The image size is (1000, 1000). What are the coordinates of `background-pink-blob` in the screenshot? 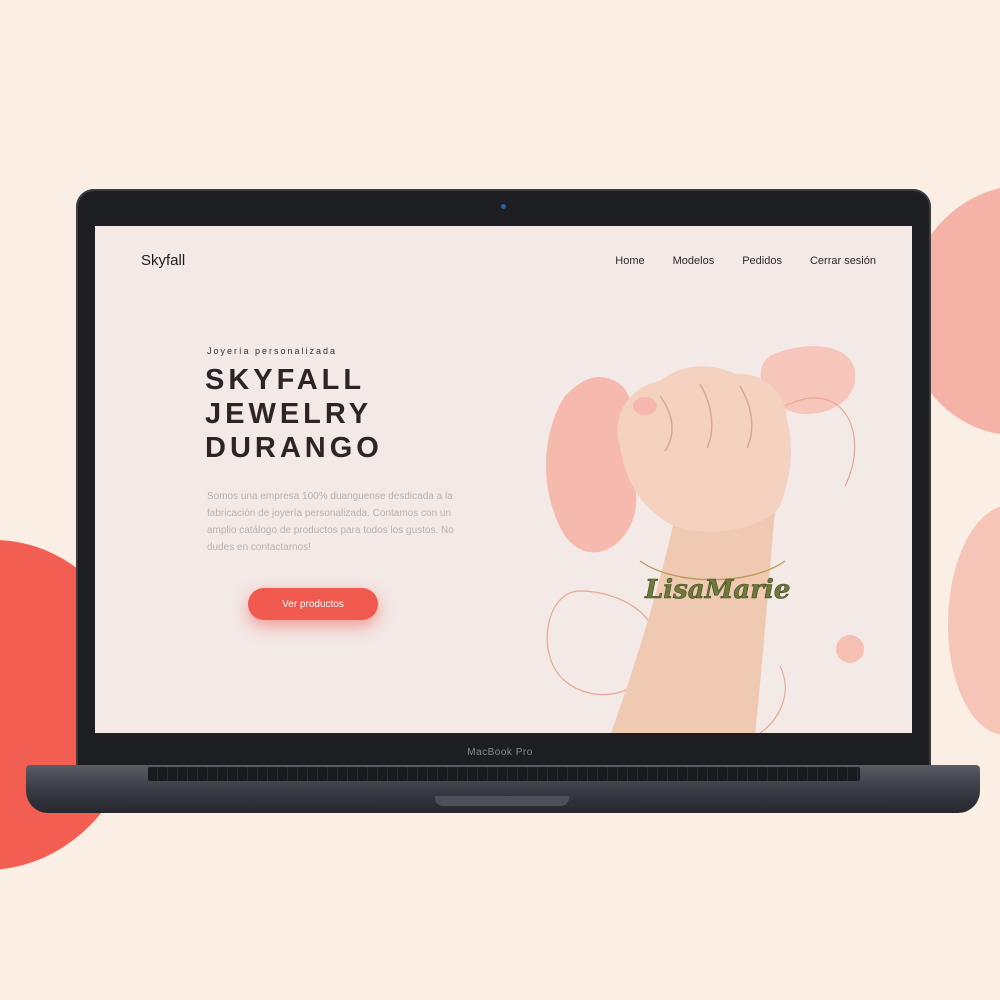 It's located at (974, 620).